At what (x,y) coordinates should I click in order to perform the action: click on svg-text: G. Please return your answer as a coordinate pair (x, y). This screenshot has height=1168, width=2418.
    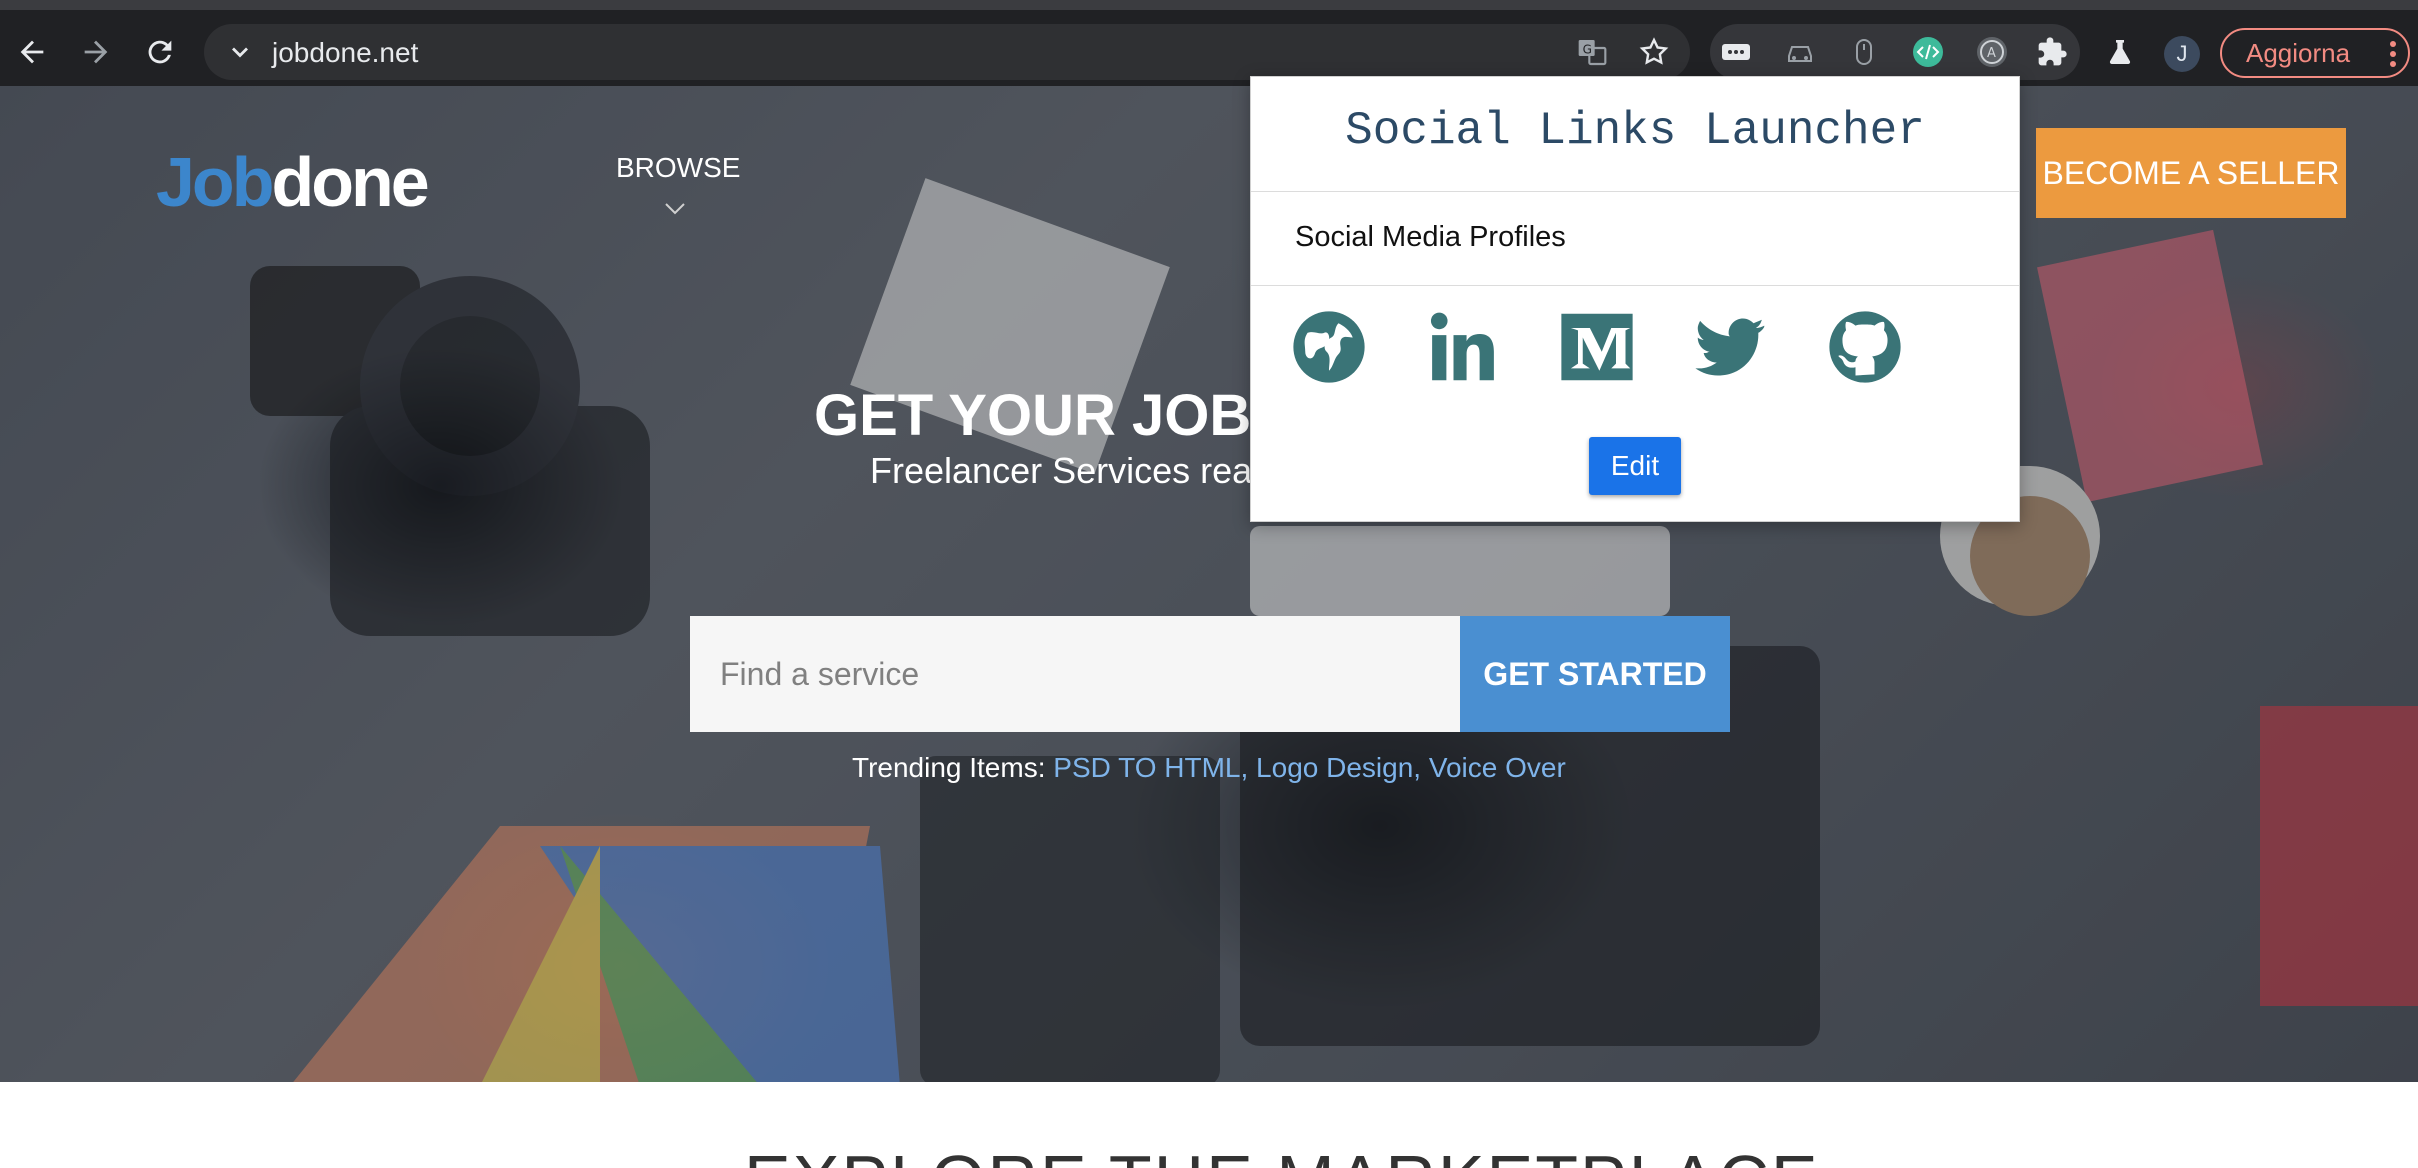
    Looking at the image, I should click on (1587, 49).